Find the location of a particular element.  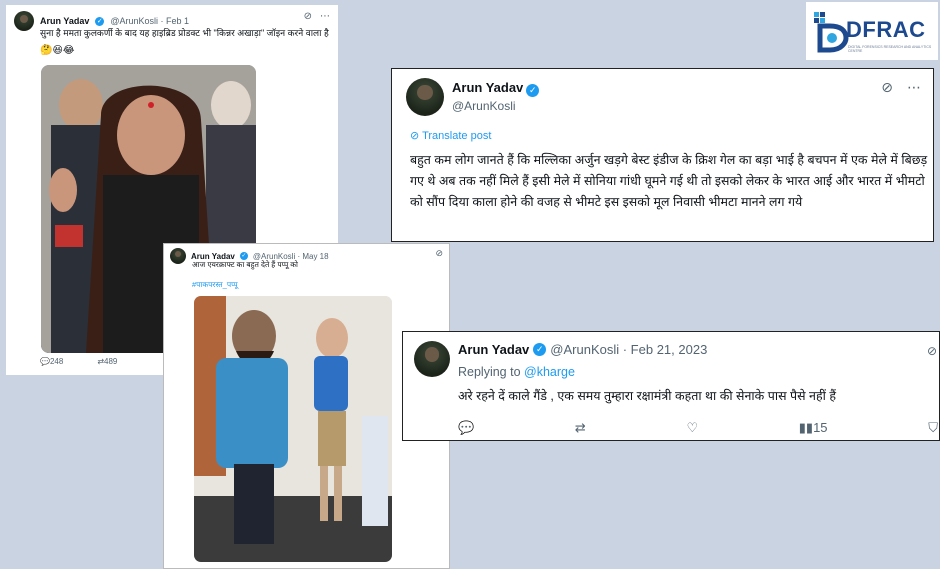

replying-to-handle: @kharge is located at coordinates (549, 372).